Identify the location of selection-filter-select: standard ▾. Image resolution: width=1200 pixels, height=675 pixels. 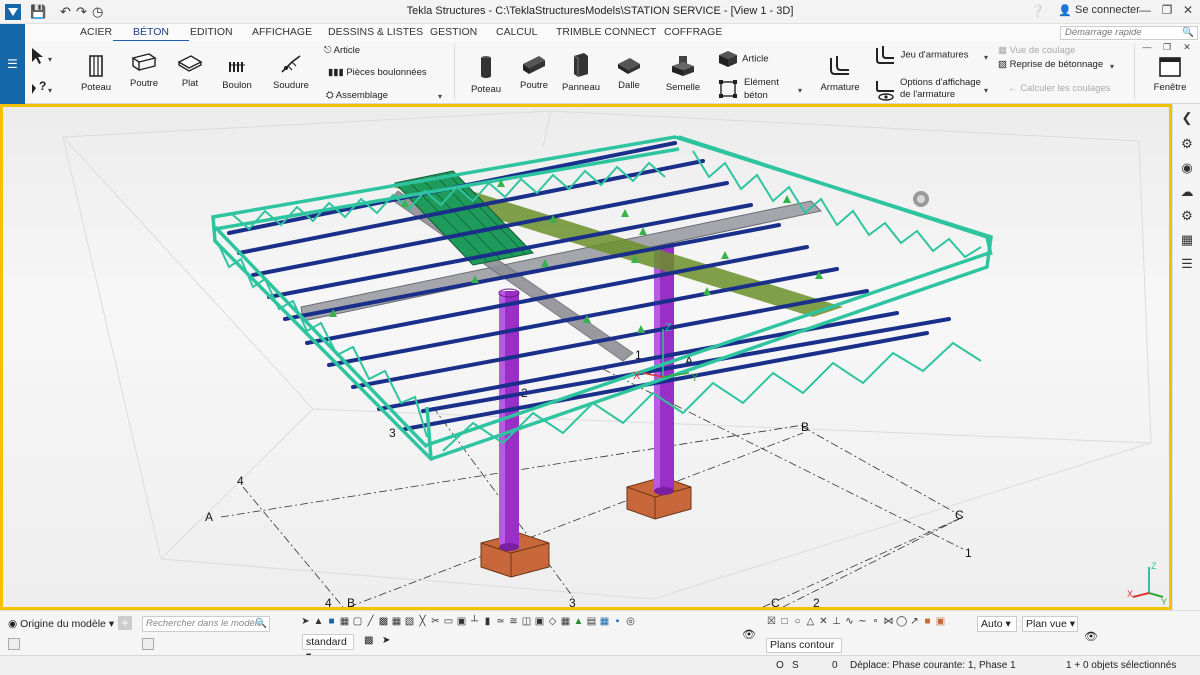
(328, 648).